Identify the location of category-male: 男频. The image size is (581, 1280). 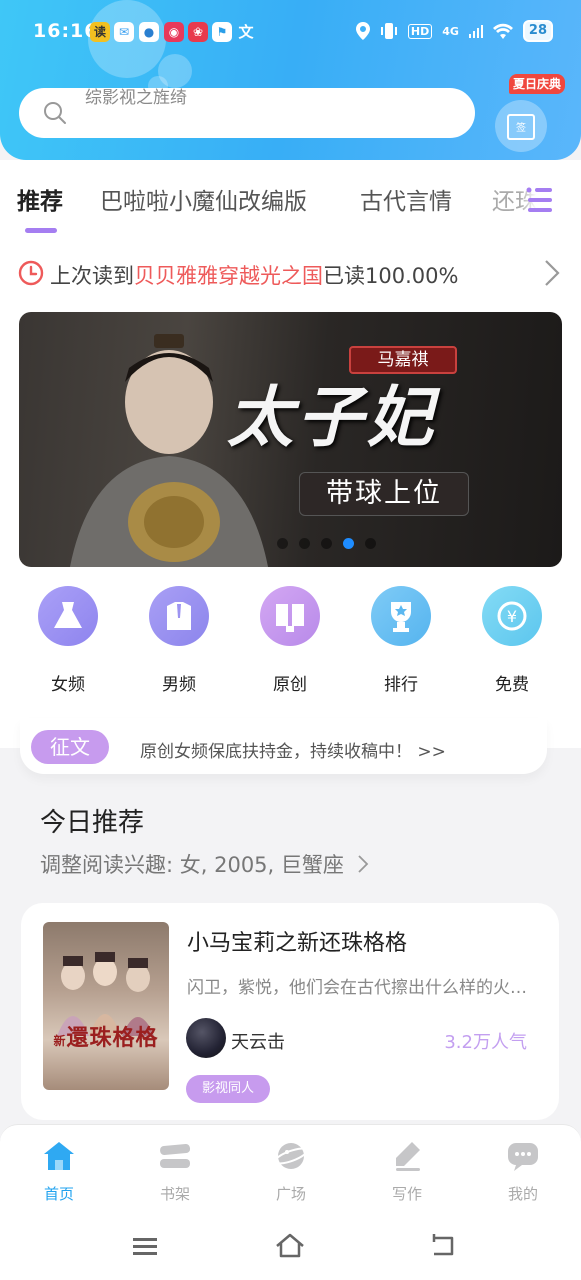
(179, 640).